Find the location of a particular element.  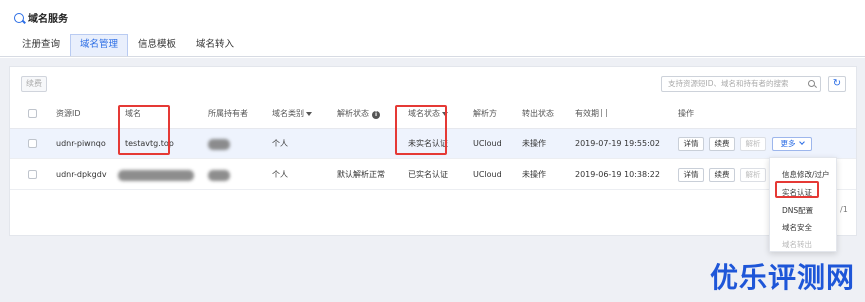

highlight-domain-status is located at coordinates (421, 130).